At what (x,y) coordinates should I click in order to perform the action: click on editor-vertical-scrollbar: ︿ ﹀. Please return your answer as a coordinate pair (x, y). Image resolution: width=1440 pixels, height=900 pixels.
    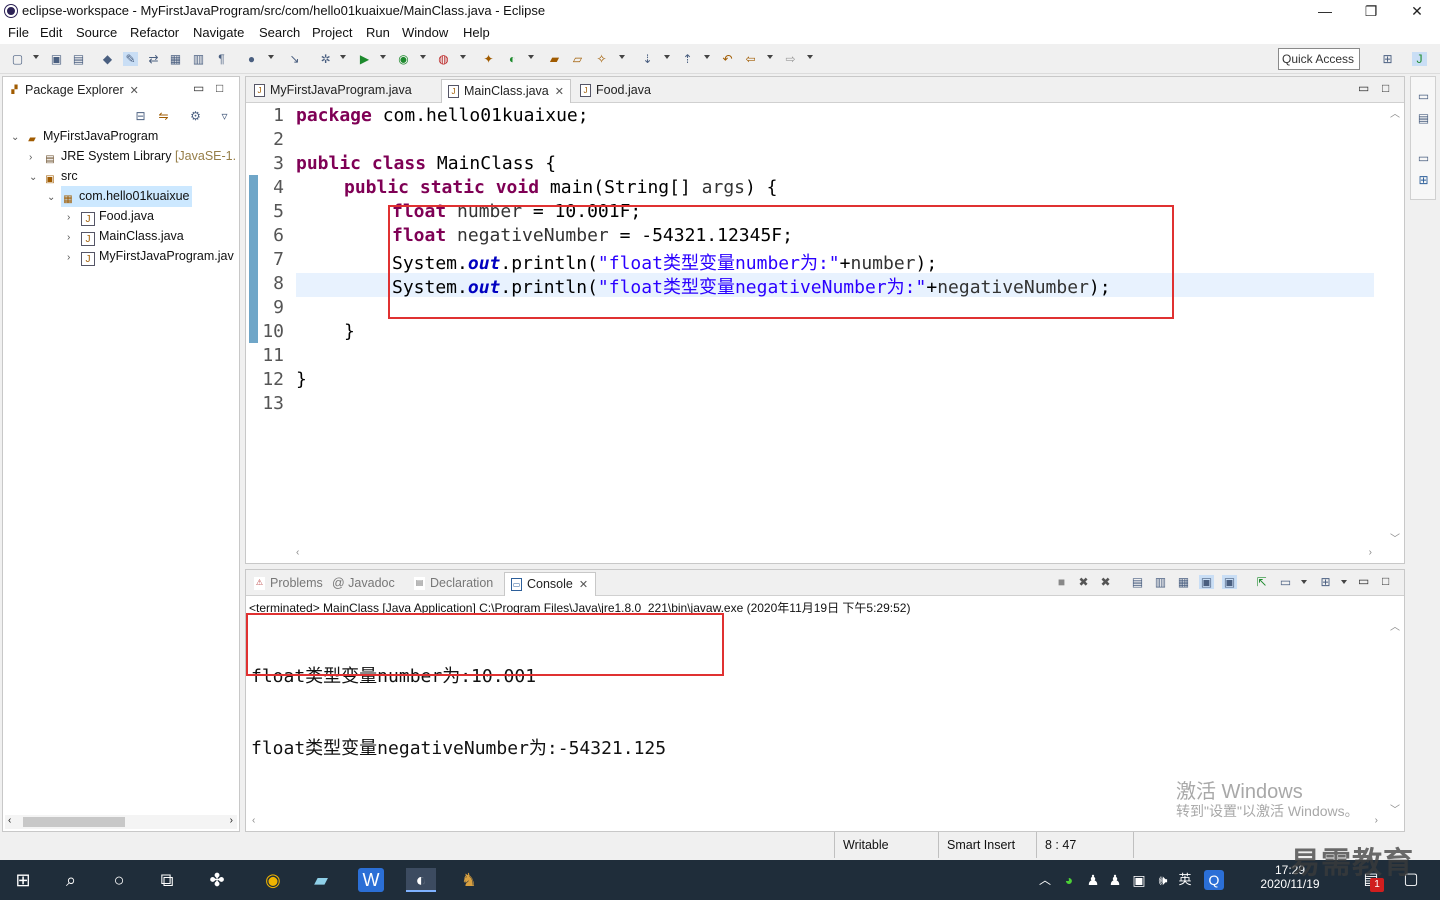
    Looking at the image, I should click on (1395, 325).